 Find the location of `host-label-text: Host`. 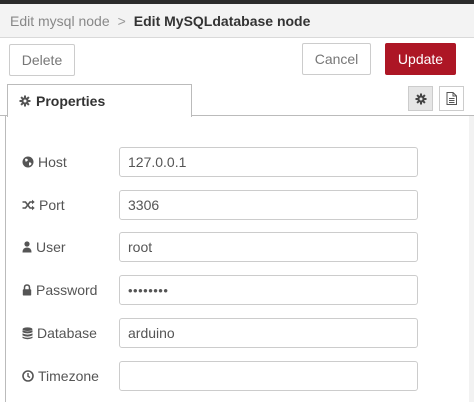

host-label-text: Host is located at coordinates (52, 162).